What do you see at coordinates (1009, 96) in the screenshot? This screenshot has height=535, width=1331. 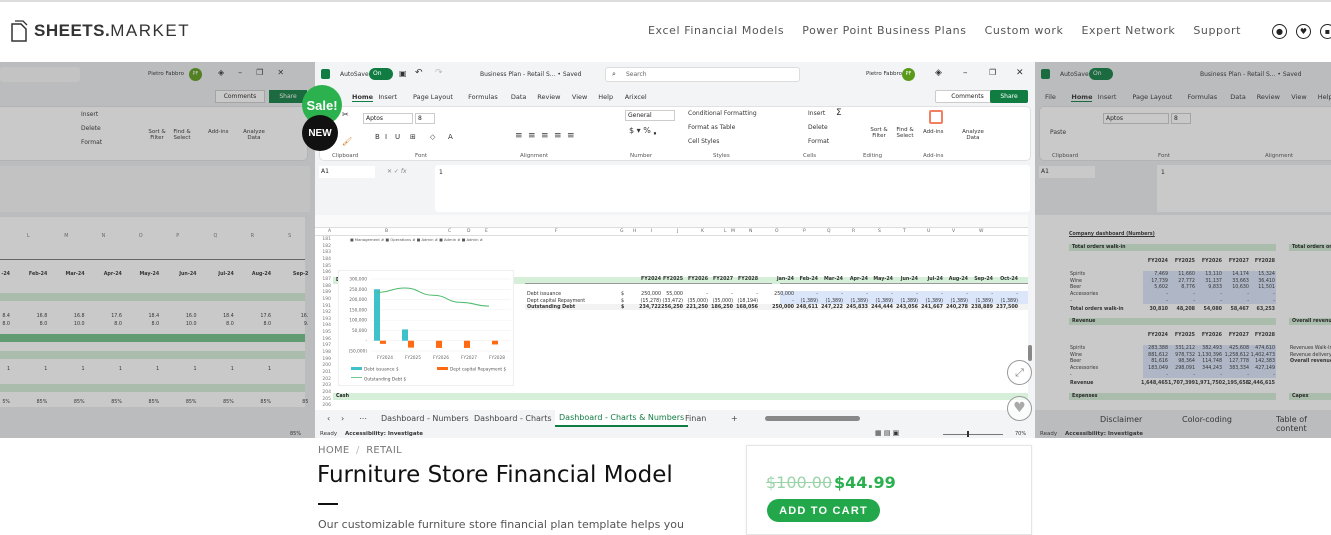 I see `share-button: Share` at bounding box center [1009, 96].